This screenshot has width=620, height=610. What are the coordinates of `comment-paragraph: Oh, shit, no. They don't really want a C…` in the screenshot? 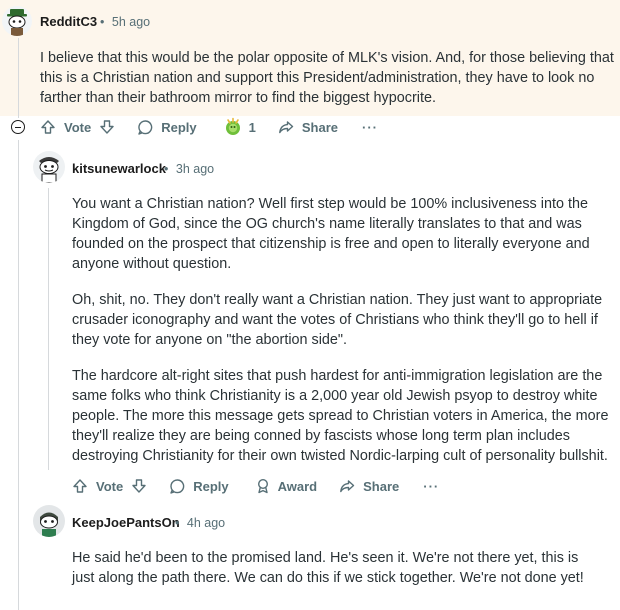 It's located at (337, 320).